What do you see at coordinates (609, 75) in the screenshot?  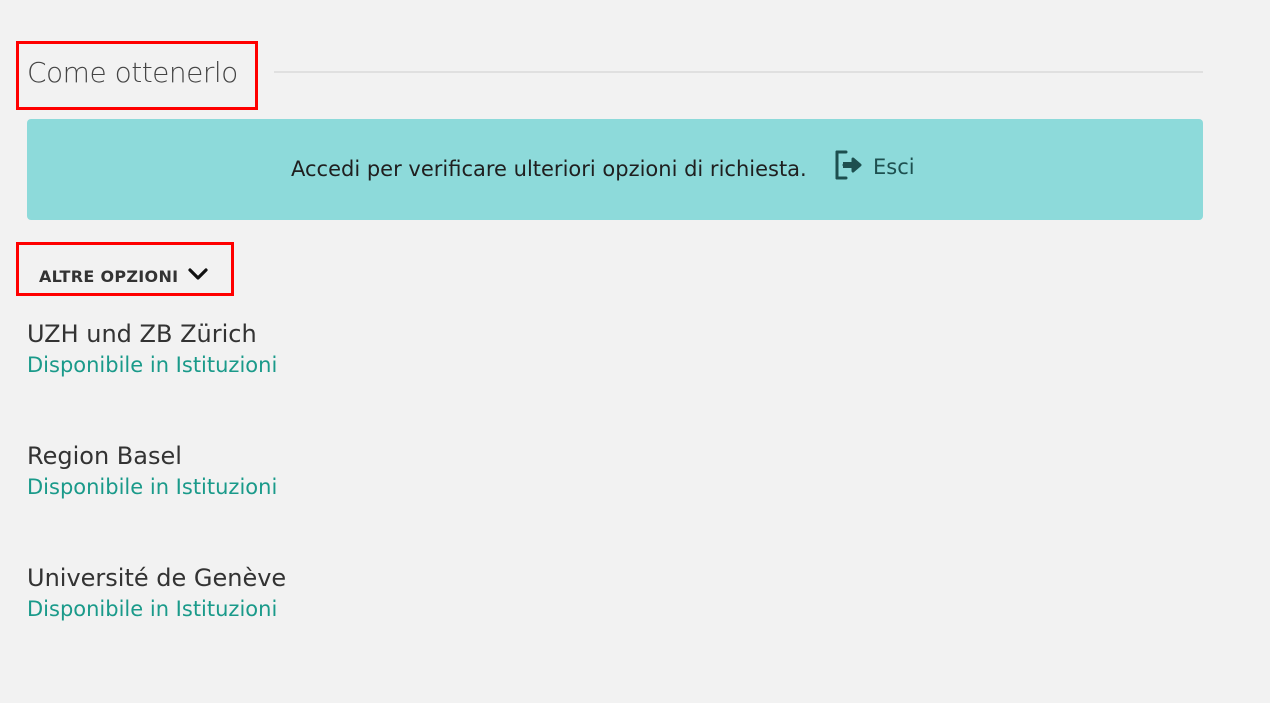 I see `section-header: Come ottenerlo` at bounding box center [609, 75].